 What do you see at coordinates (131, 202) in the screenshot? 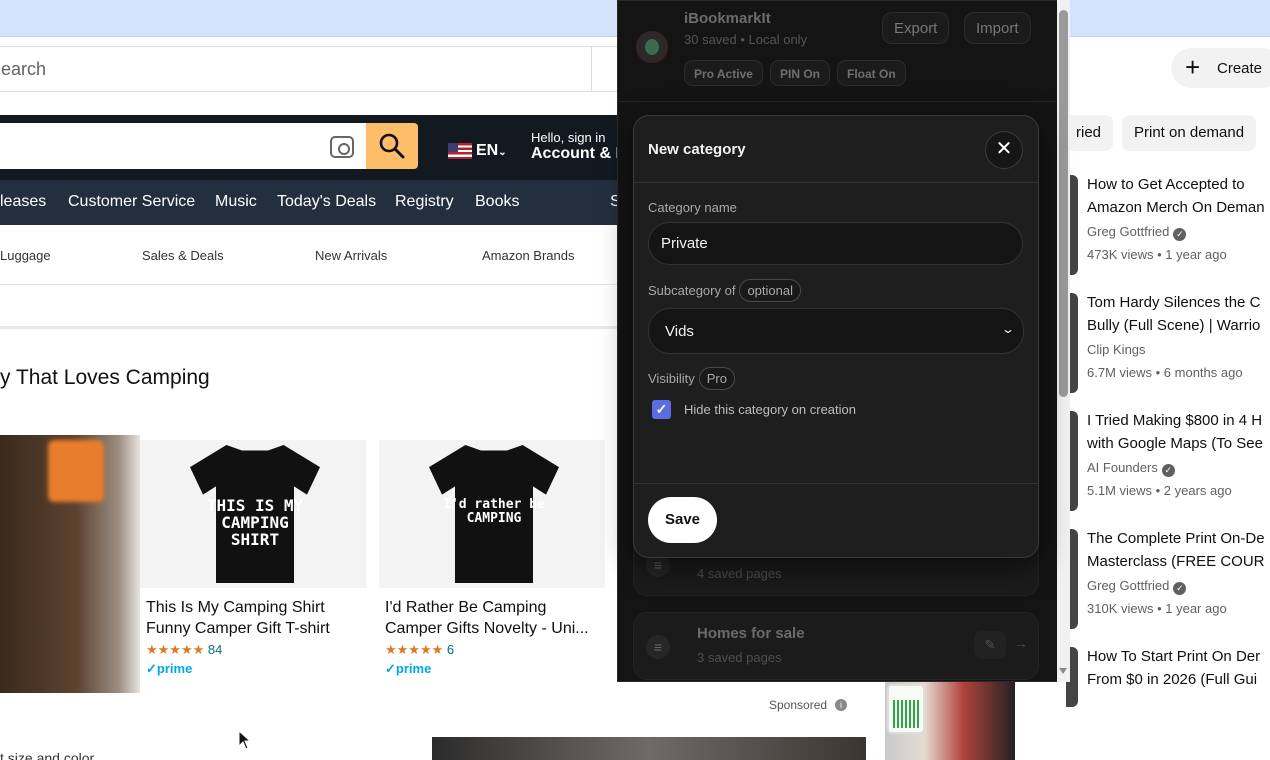
I see `nav-item-customer-service: Customer Service` at bounding box center [131, 202].